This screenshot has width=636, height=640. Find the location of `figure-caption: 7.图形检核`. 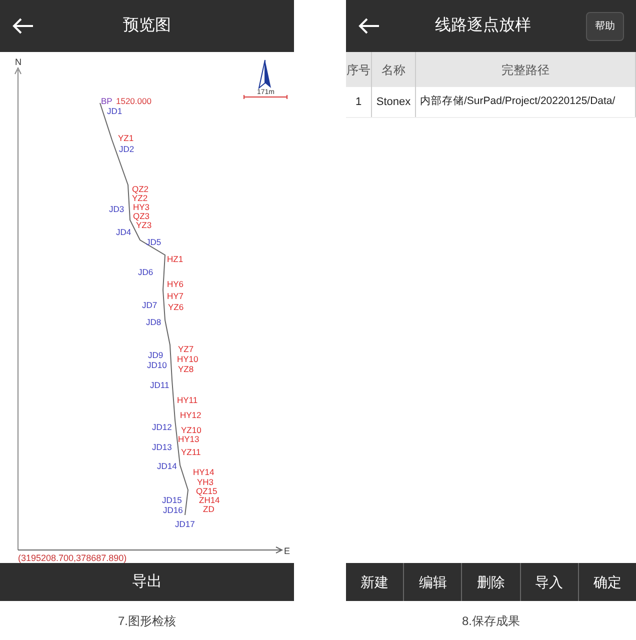

figure-caption: 7.图形检核 is located at coordinates (147, 621).